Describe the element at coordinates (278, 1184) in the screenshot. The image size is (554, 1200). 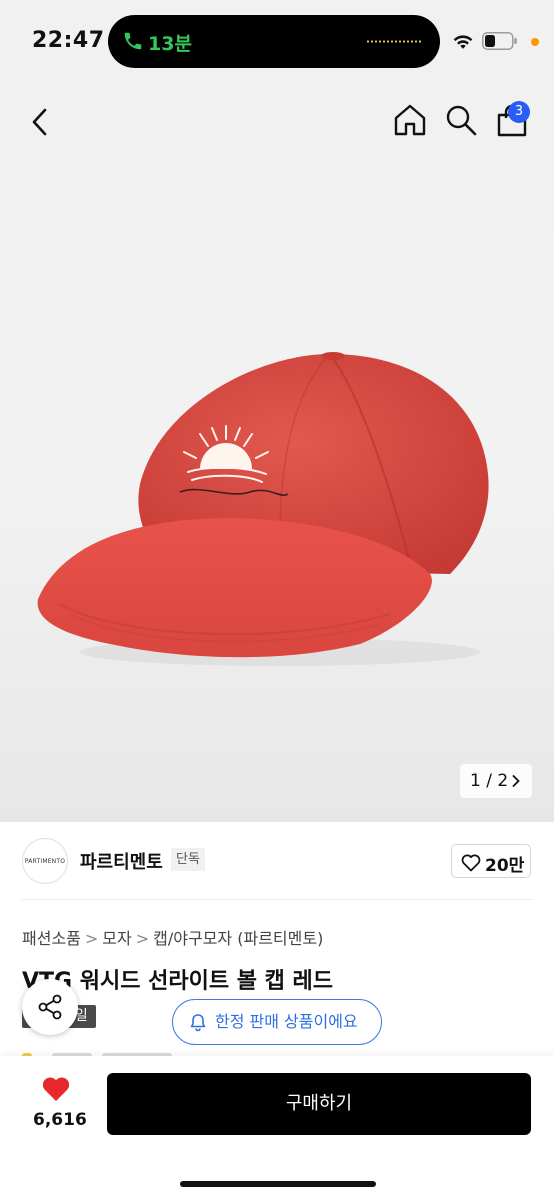
I see `home-indicator` at that location.